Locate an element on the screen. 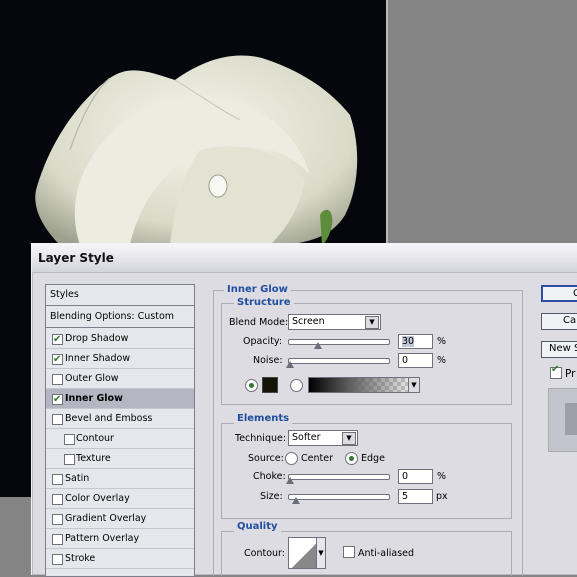 This screenshot has width=577, height=577. style-item-label: Color Overlay is located at coordinates (97, 498).